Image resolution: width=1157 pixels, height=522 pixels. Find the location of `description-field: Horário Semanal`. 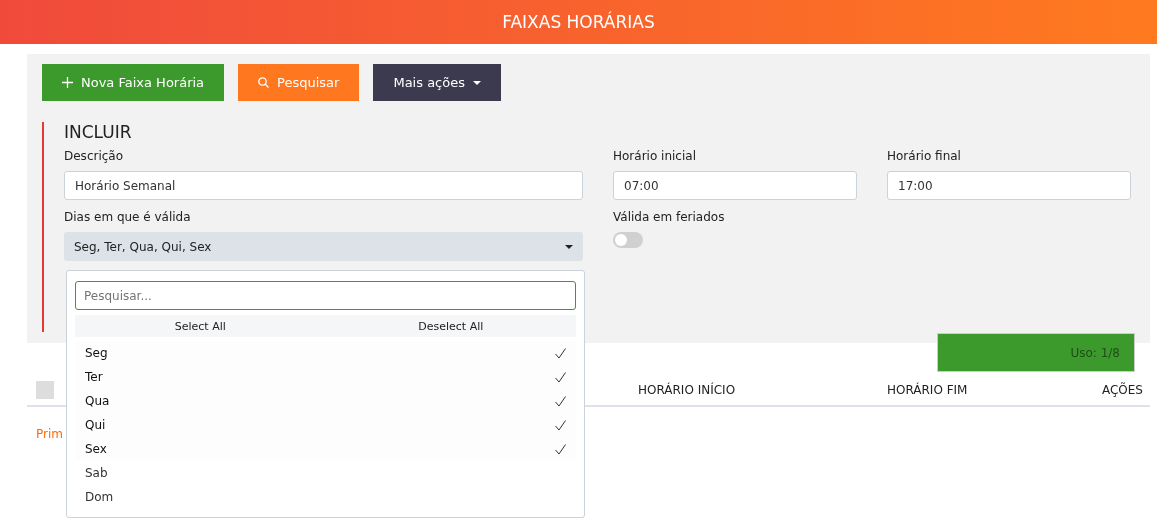

description-field: Horário Semanal is located at coordinates (323, 185).